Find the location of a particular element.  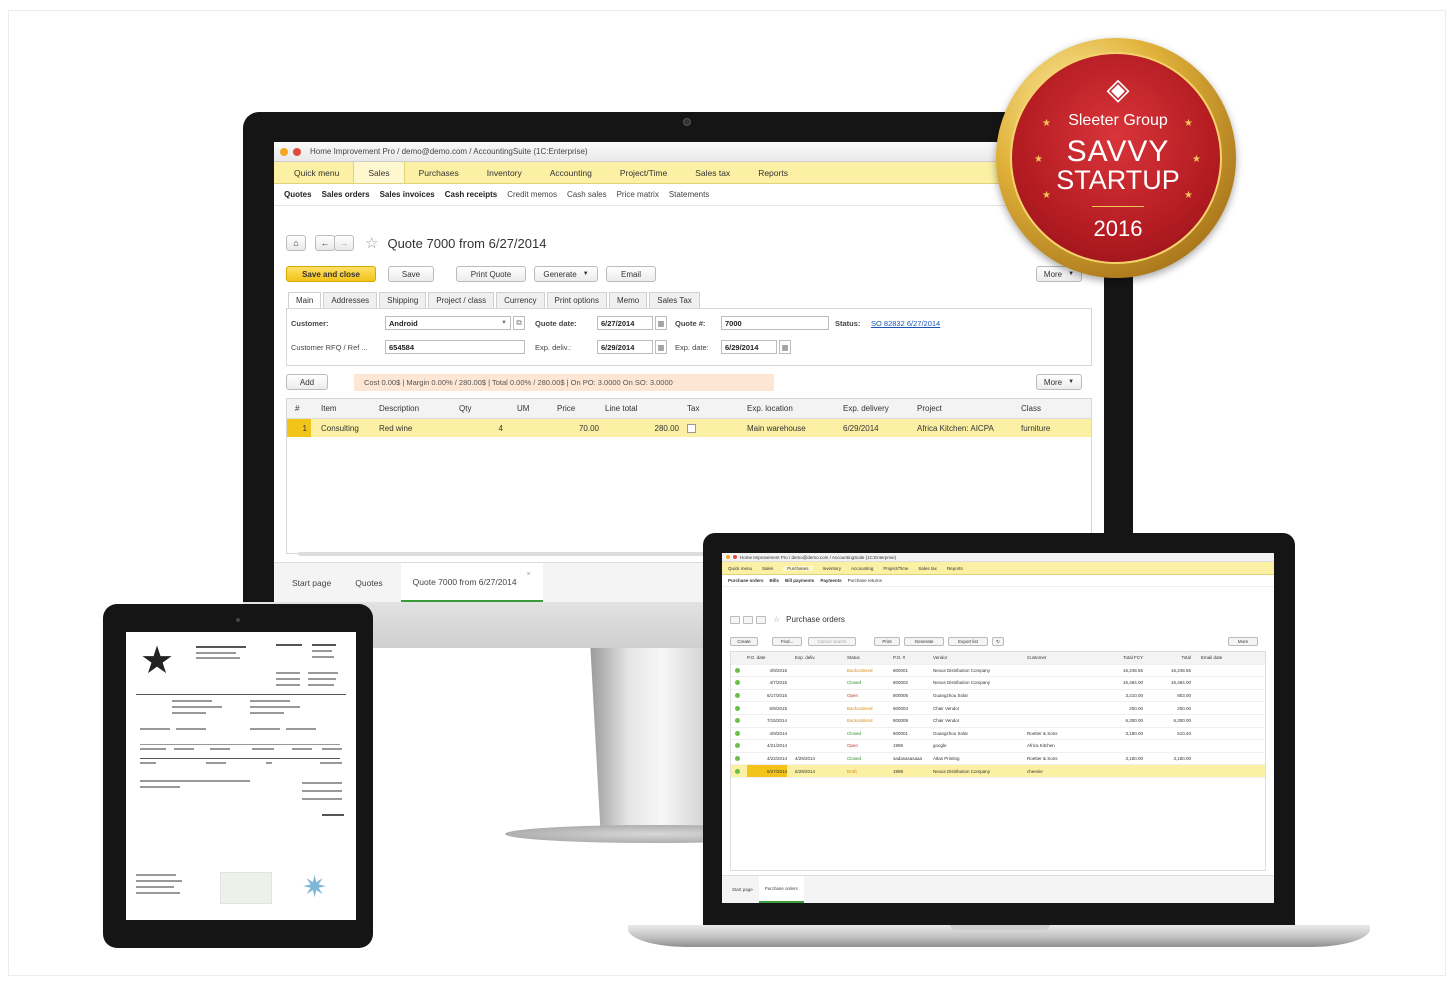

add-line-button: Add is located at coordinates (307, 382).